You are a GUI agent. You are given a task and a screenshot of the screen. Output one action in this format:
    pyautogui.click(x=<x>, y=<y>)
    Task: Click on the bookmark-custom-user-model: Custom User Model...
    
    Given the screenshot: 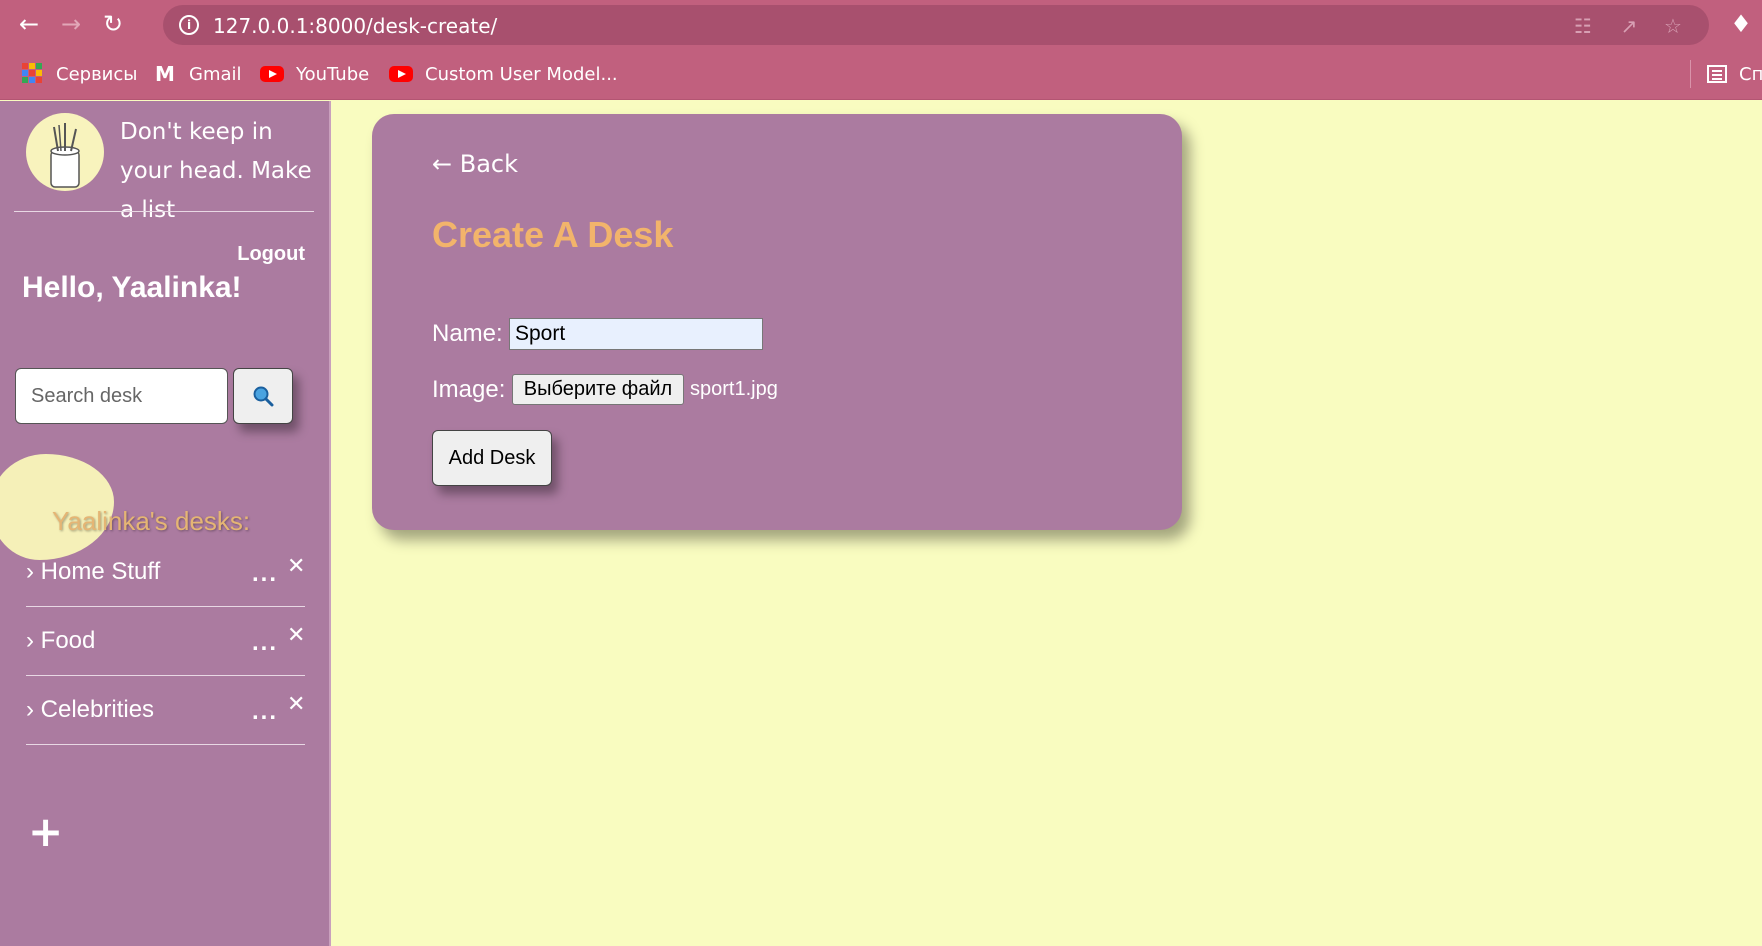 What is the action you would take?
    pyautogui.click(x=503, y=74)
    